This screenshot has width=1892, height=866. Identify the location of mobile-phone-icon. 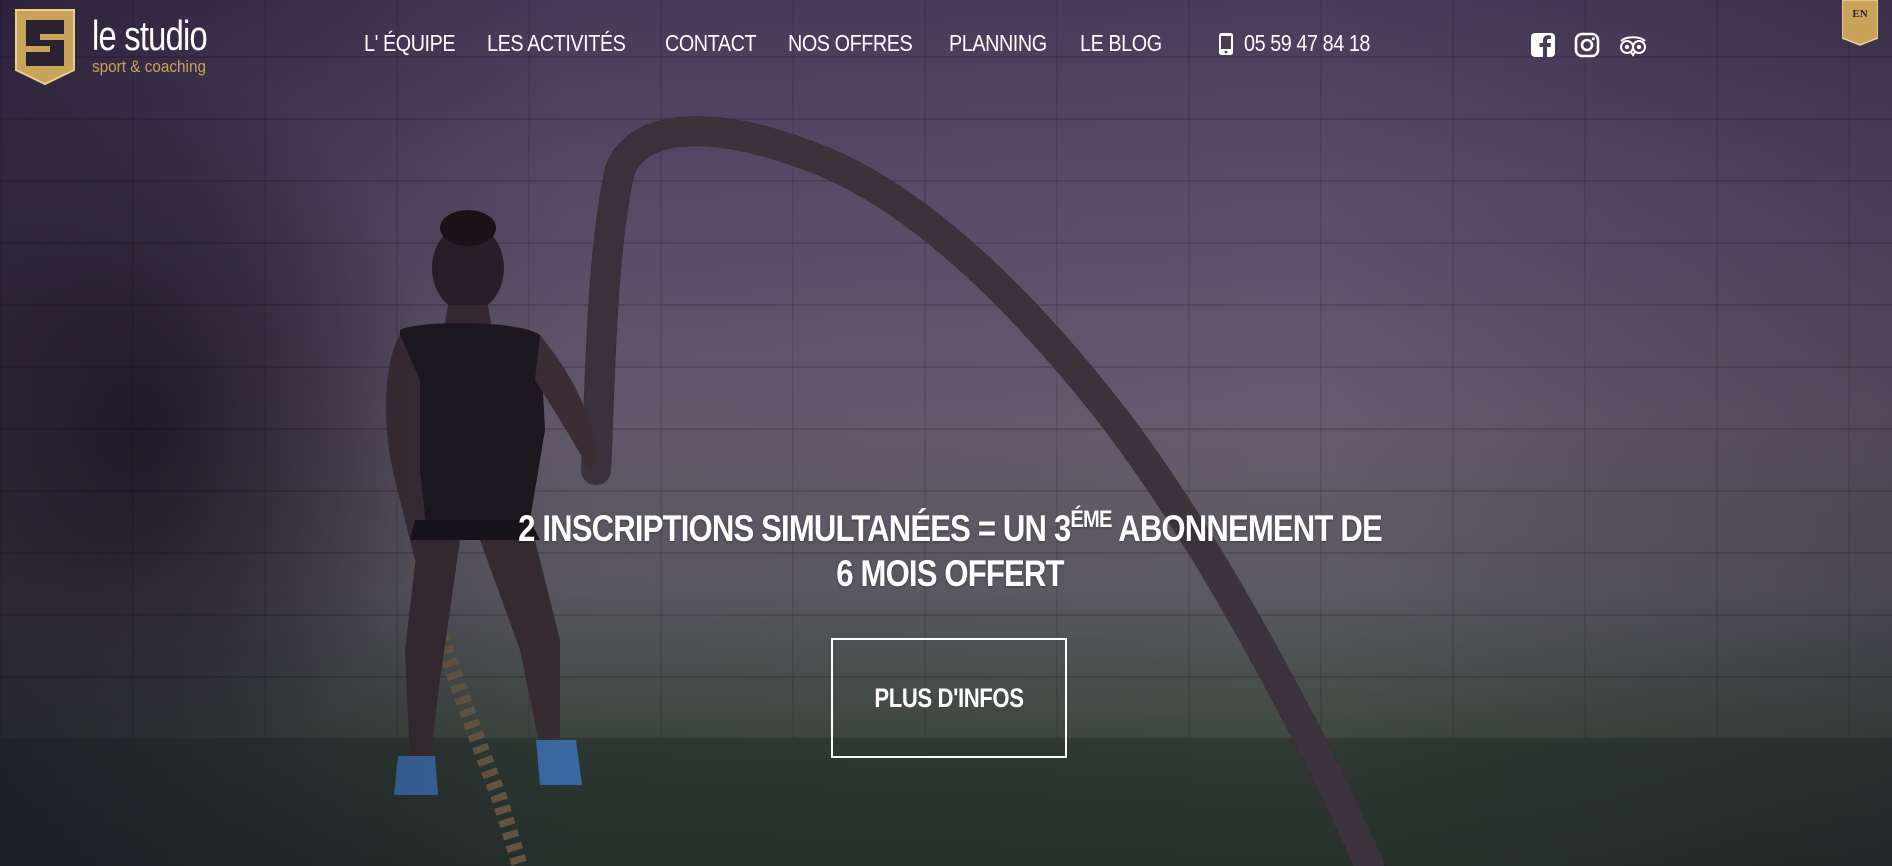
(1226, 43).